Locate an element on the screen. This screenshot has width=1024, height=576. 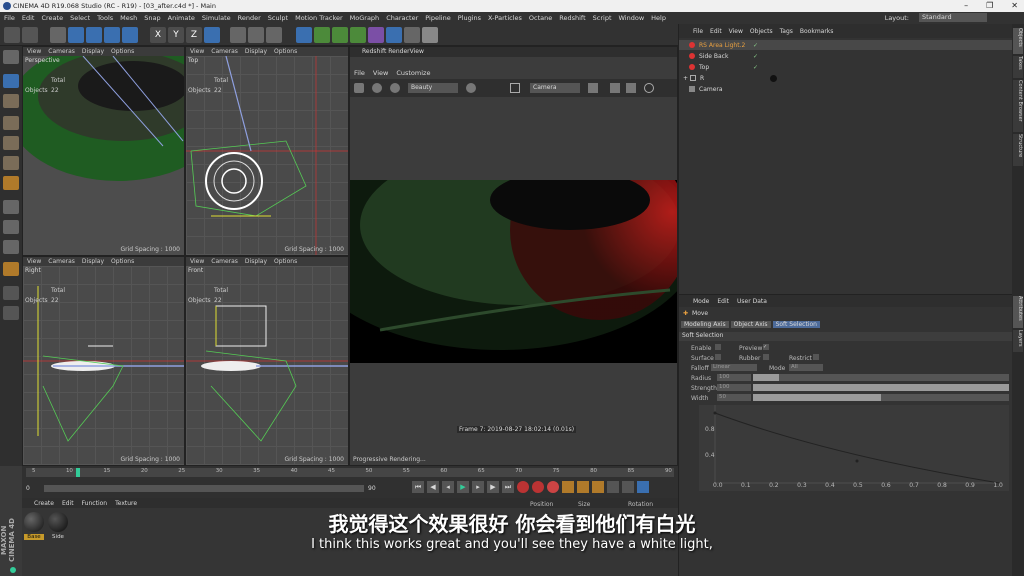
record-icon is located at coordinates (523, 487).